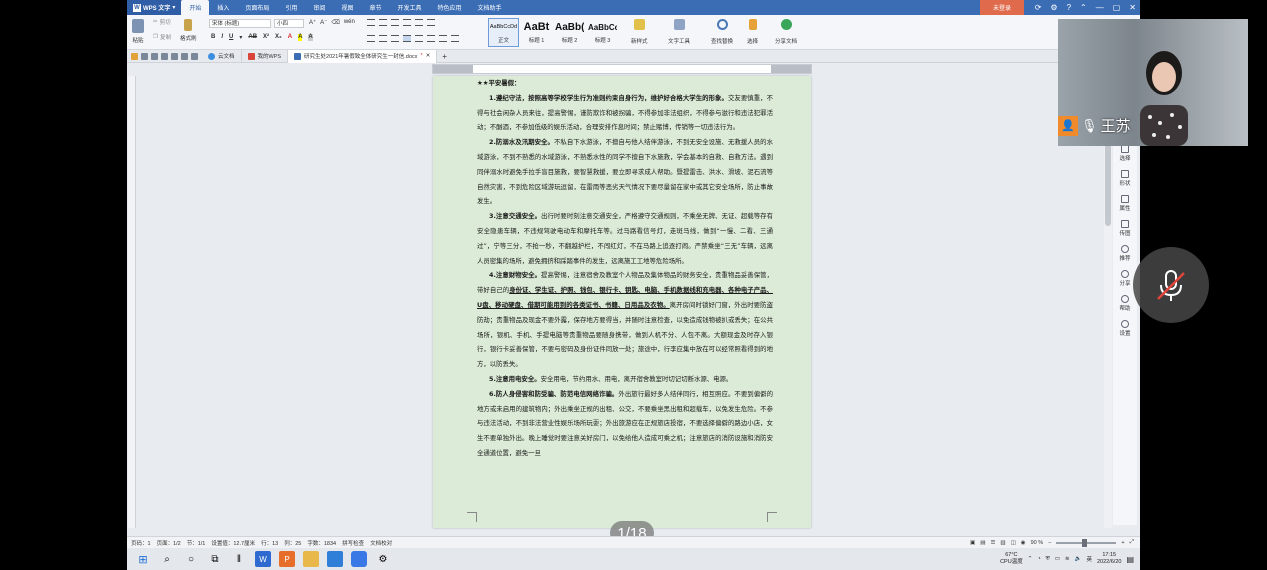  Describe the element at coordinates (1122, 543) in the screenshot. I see `zoom-in-icon: +` at that location.